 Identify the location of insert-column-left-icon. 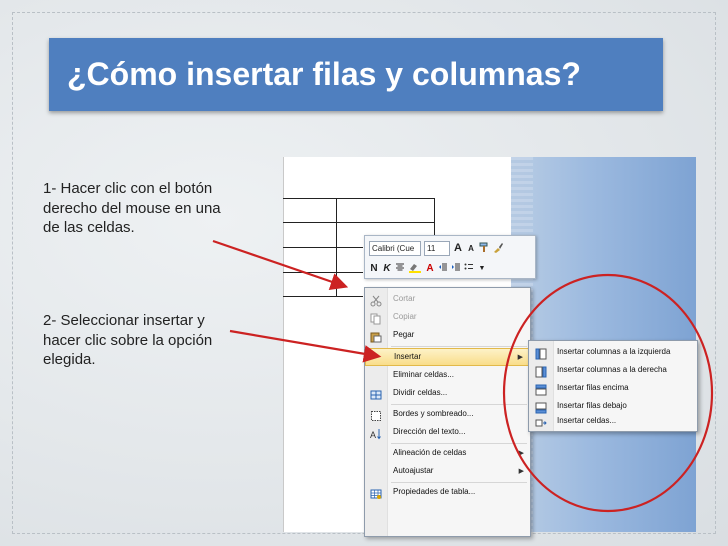
(541, 353).